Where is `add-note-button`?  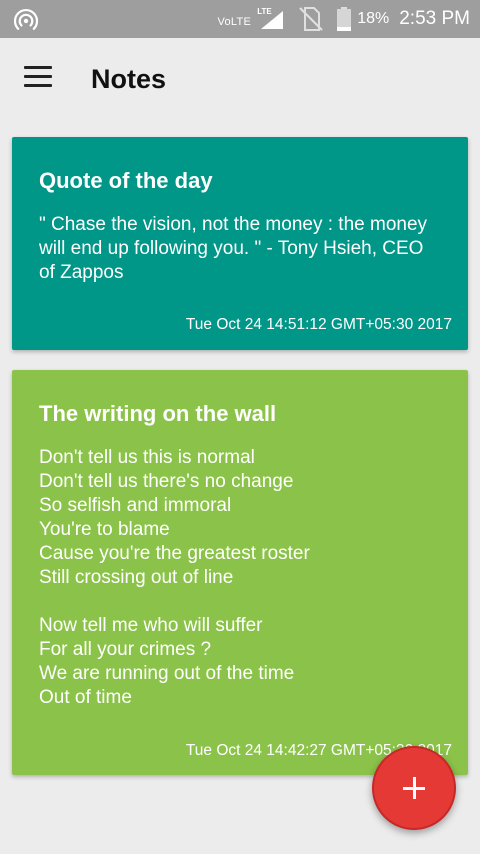 add-note-button is located at coordinates (414, 788).